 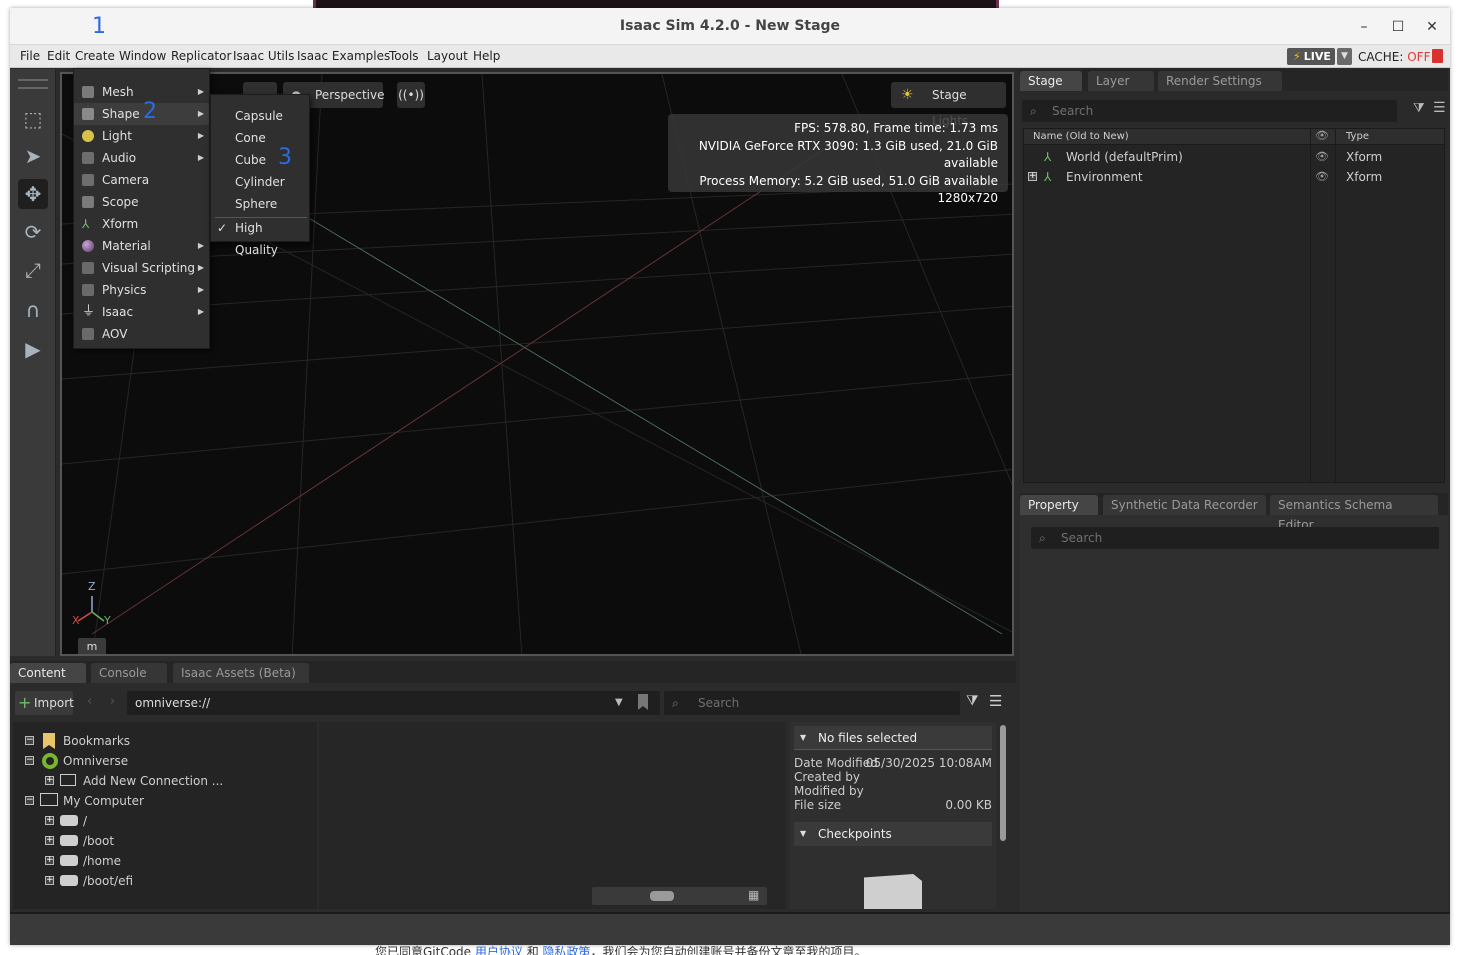 I want to click on import-button: + Import, so click(x=44, y=703).